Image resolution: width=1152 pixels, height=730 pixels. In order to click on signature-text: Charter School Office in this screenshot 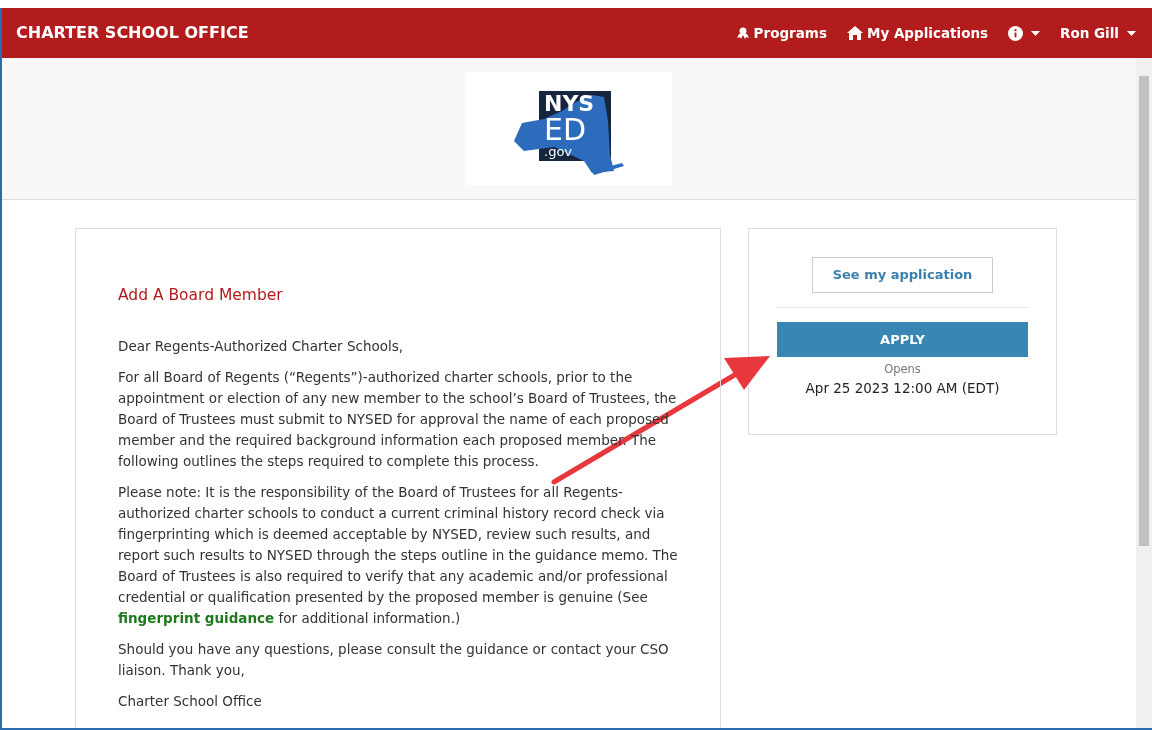, I will do `click(190, 701)`.